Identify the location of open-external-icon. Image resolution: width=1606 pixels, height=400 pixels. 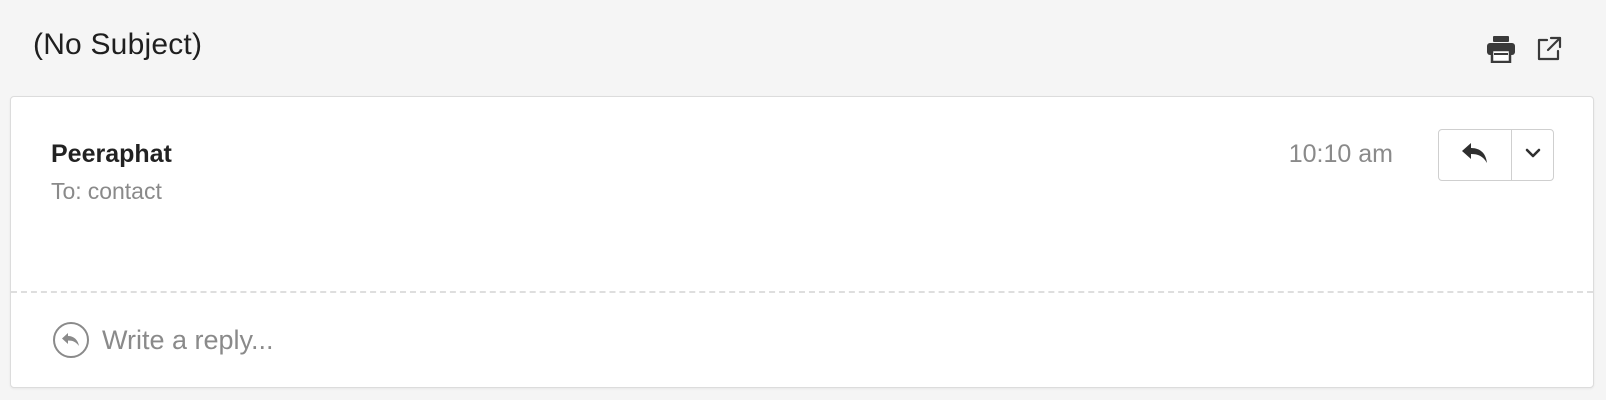
(1549, 51).